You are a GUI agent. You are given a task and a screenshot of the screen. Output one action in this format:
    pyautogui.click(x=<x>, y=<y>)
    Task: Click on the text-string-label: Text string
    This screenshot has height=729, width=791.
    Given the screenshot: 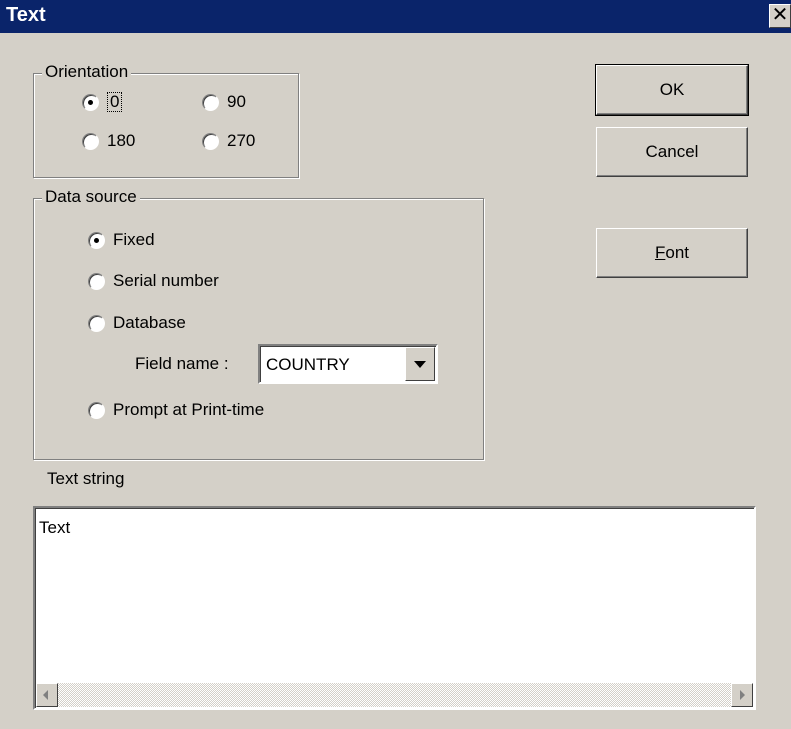 What is the action you would take?
    pyautogui.click(x=86, y=478)
    